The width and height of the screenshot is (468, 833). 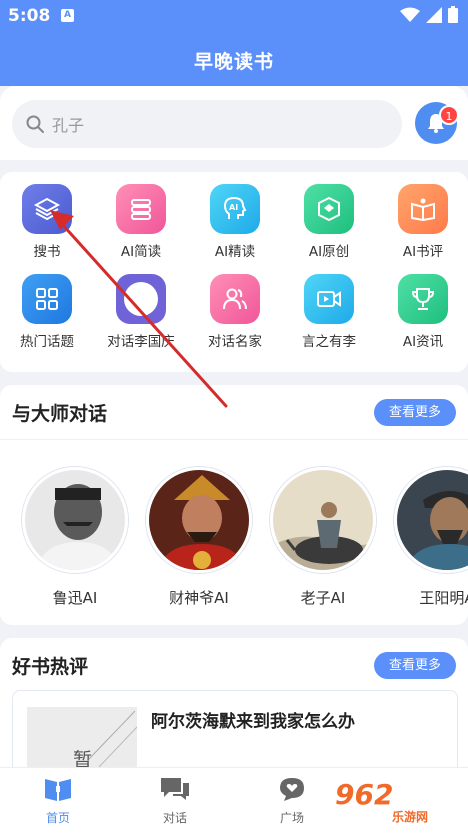 I want to click on master-name: 王阳明A, so click(x=443, y=598).